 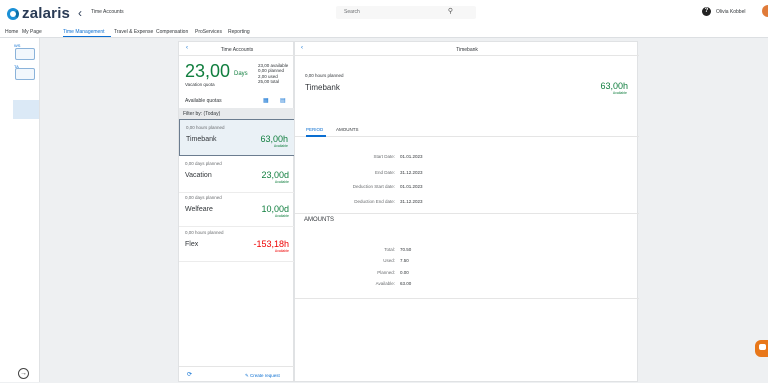 What do you see at coordinates (386, 272) in the screenshot?
I see `planned-label: Planned:` at bounding box center [386, 272].